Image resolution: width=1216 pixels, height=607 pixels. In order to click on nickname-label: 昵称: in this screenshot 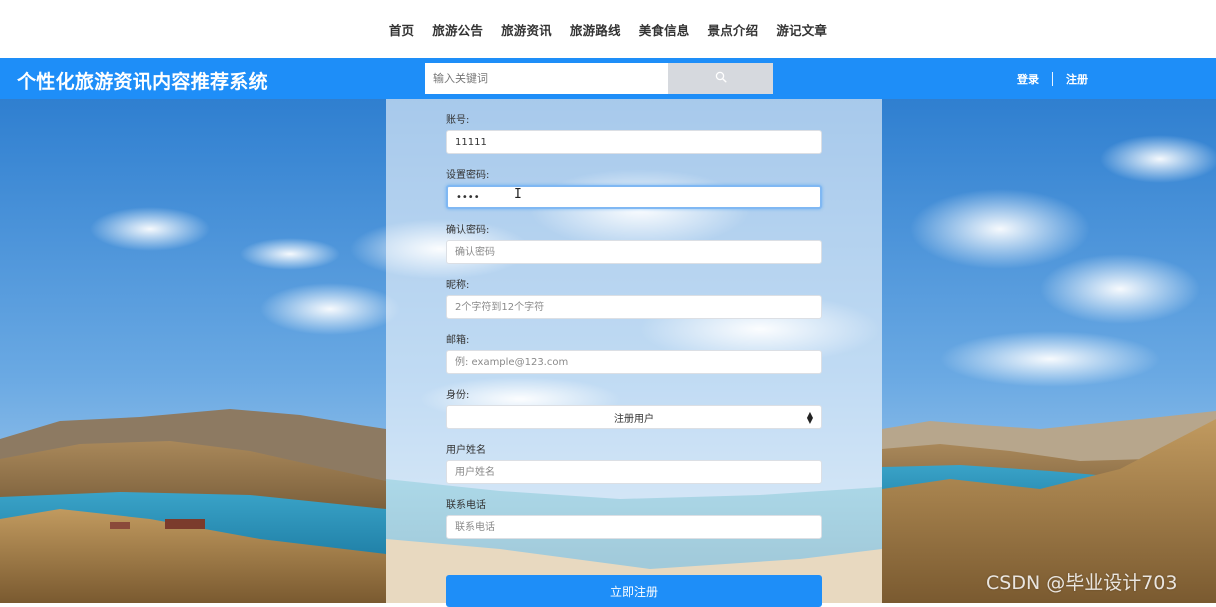, I will do `click(458, 285)`.